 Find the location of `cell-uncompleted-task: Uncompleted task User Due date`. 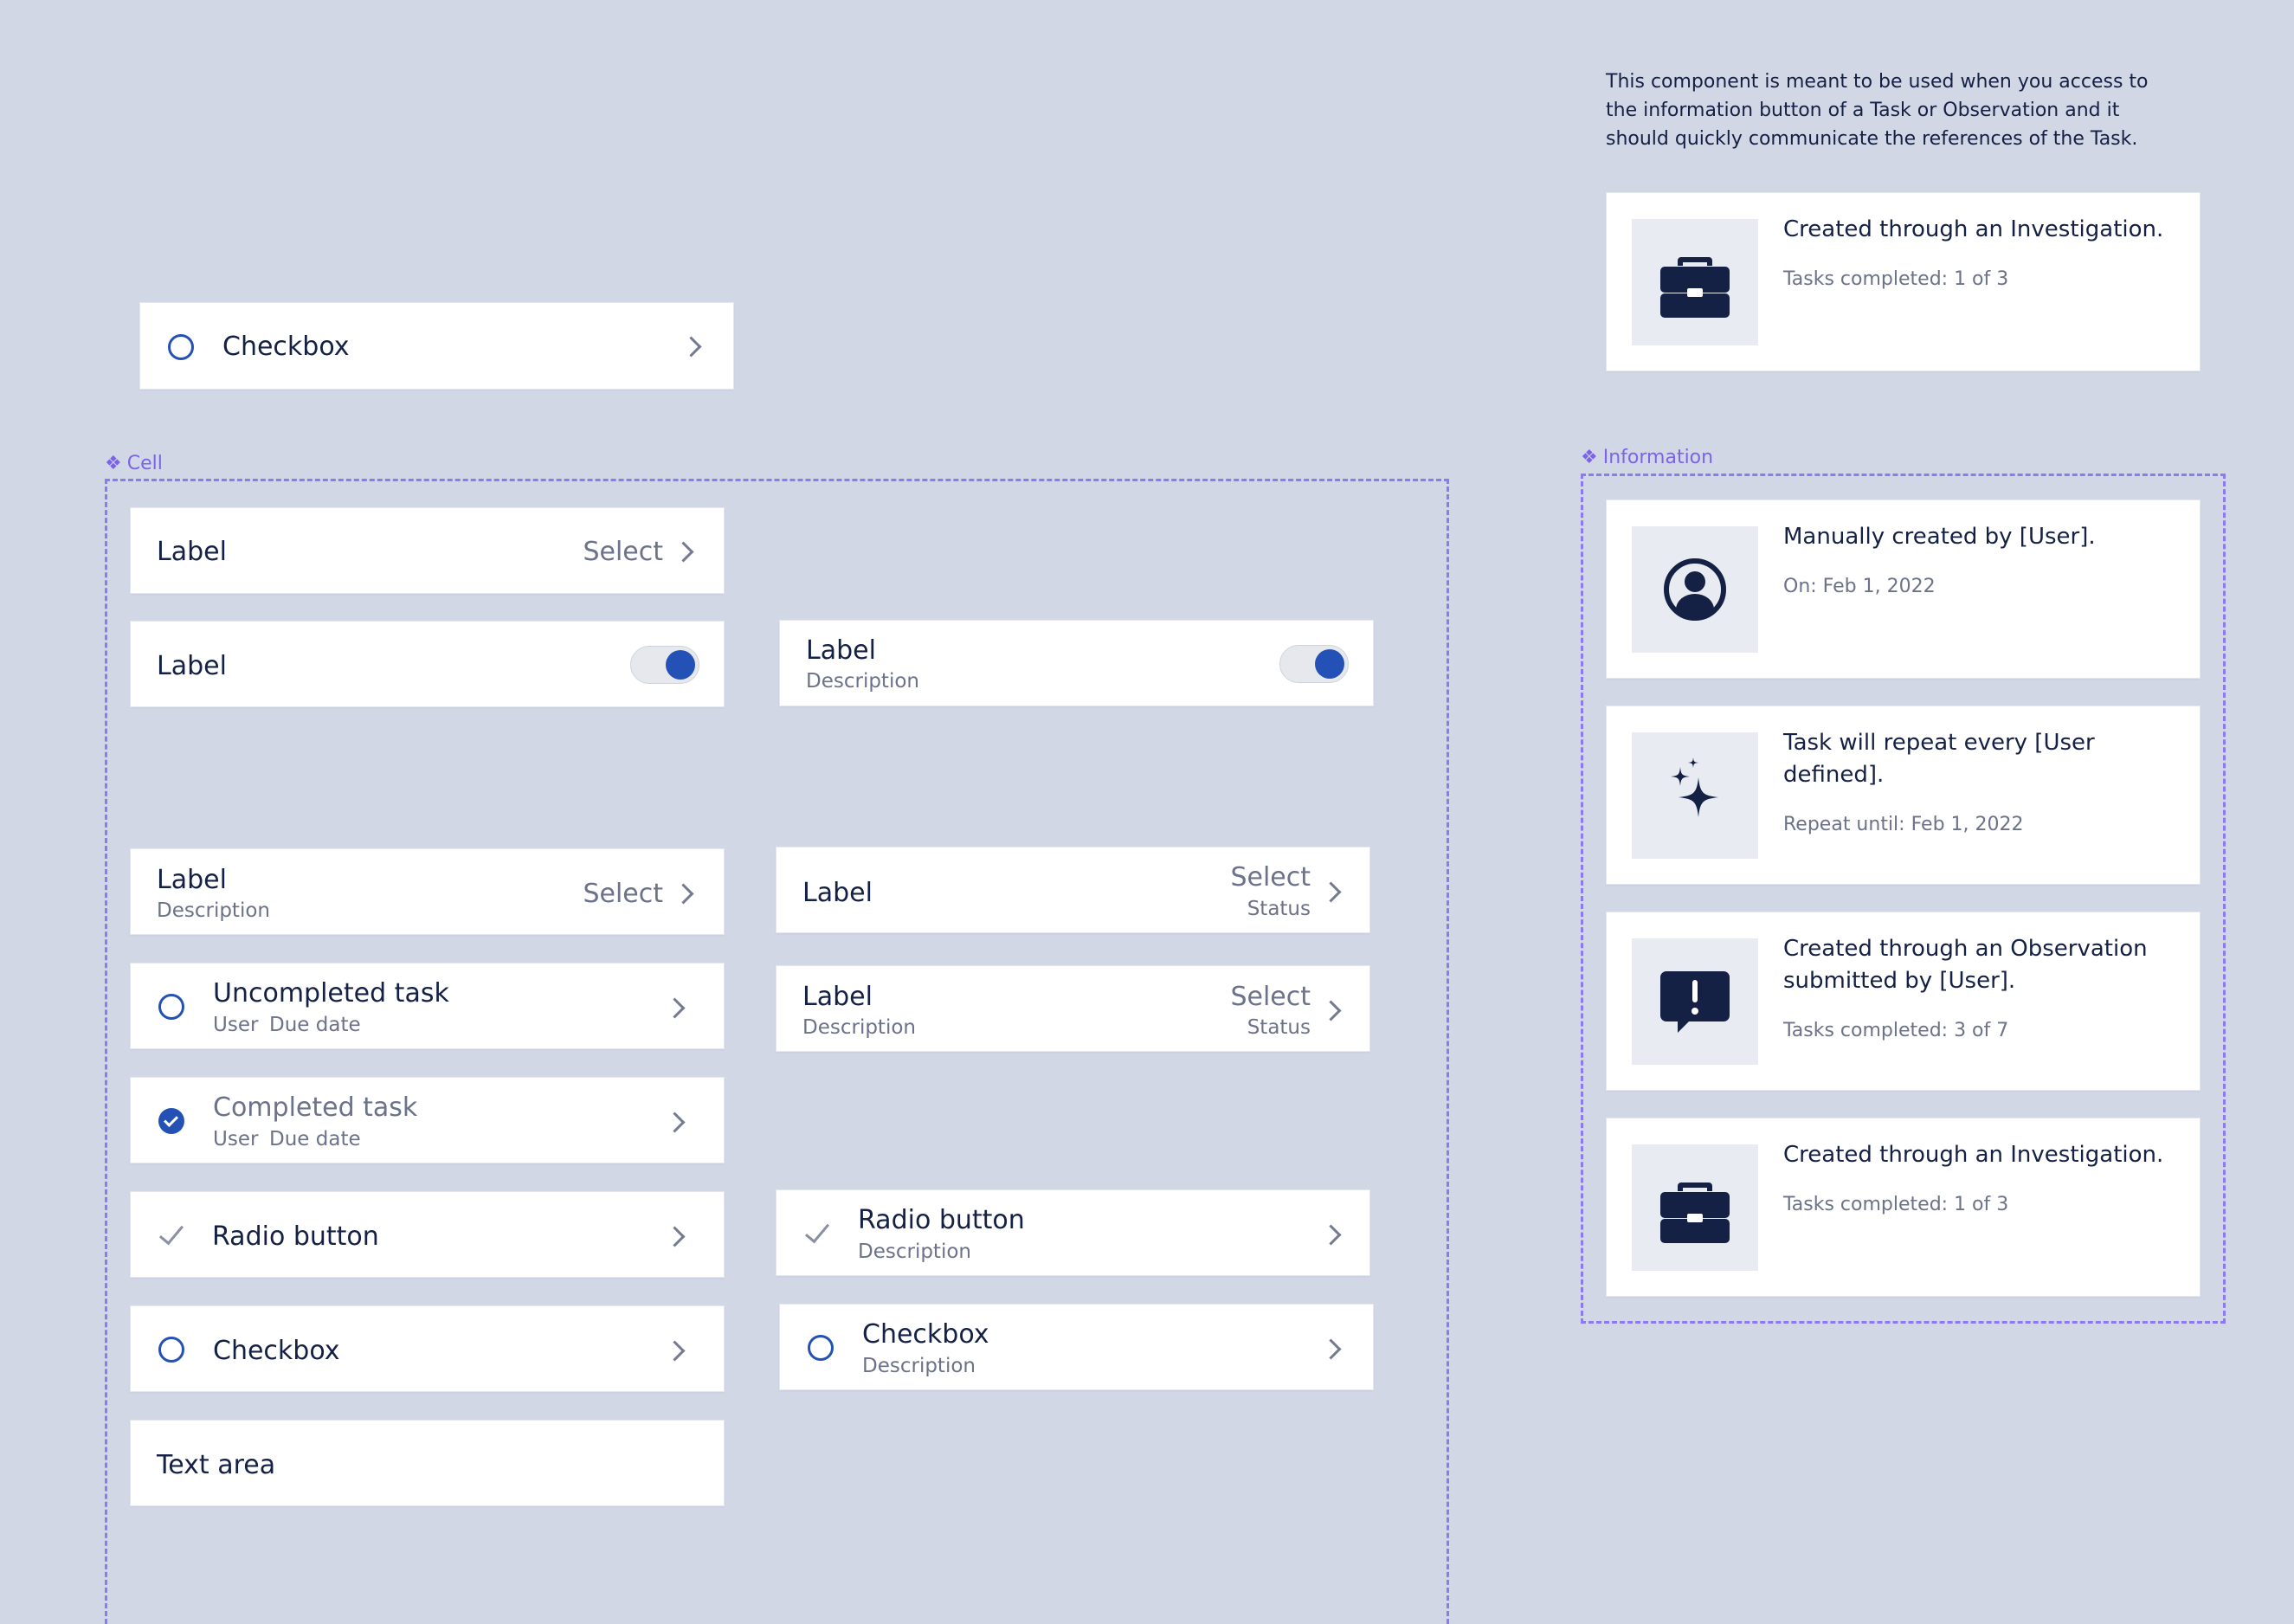

cell-uncompleted-task: Uncompleted task User Due date is located at coordinates (427, 1006).